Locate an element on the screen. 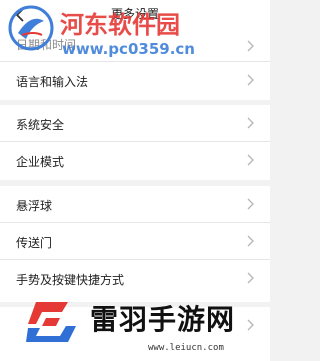 The width and height of the screenshot is (320, 361). settings-item-floating-ball: 悬浮球 is located at coordinates (135, 204).